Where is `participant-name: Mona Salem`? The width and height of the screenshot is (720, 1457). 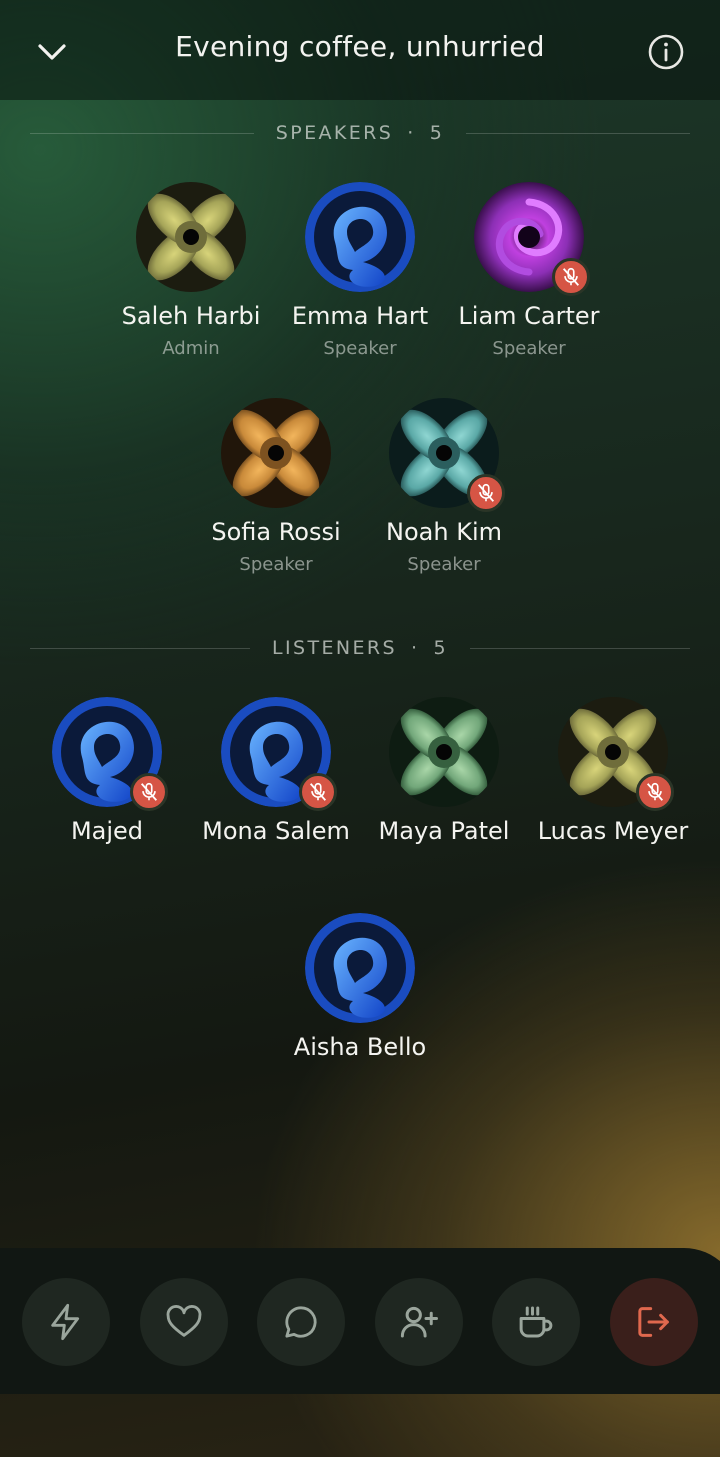 participant-name: Mona Salem is located at coordinates (276, 831).